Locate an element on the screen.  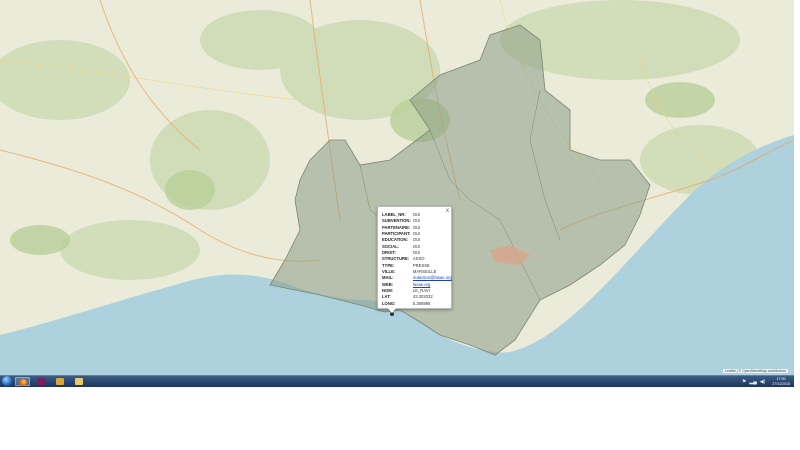
network-icon: ▂▄ is located at coordinates (752, 382).